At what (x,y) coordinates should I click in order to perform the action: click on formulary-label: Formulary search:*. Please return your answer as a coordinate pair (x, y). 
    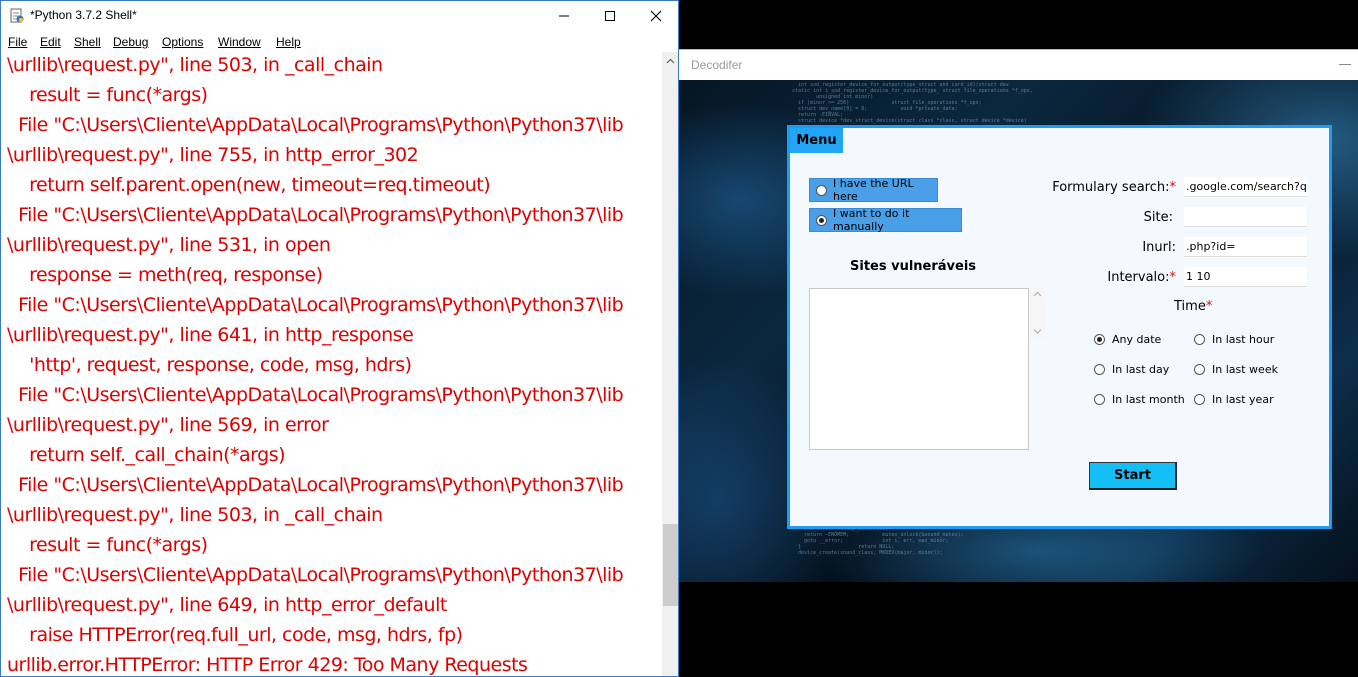
    Looking at the image, I should click on (1113, 187).